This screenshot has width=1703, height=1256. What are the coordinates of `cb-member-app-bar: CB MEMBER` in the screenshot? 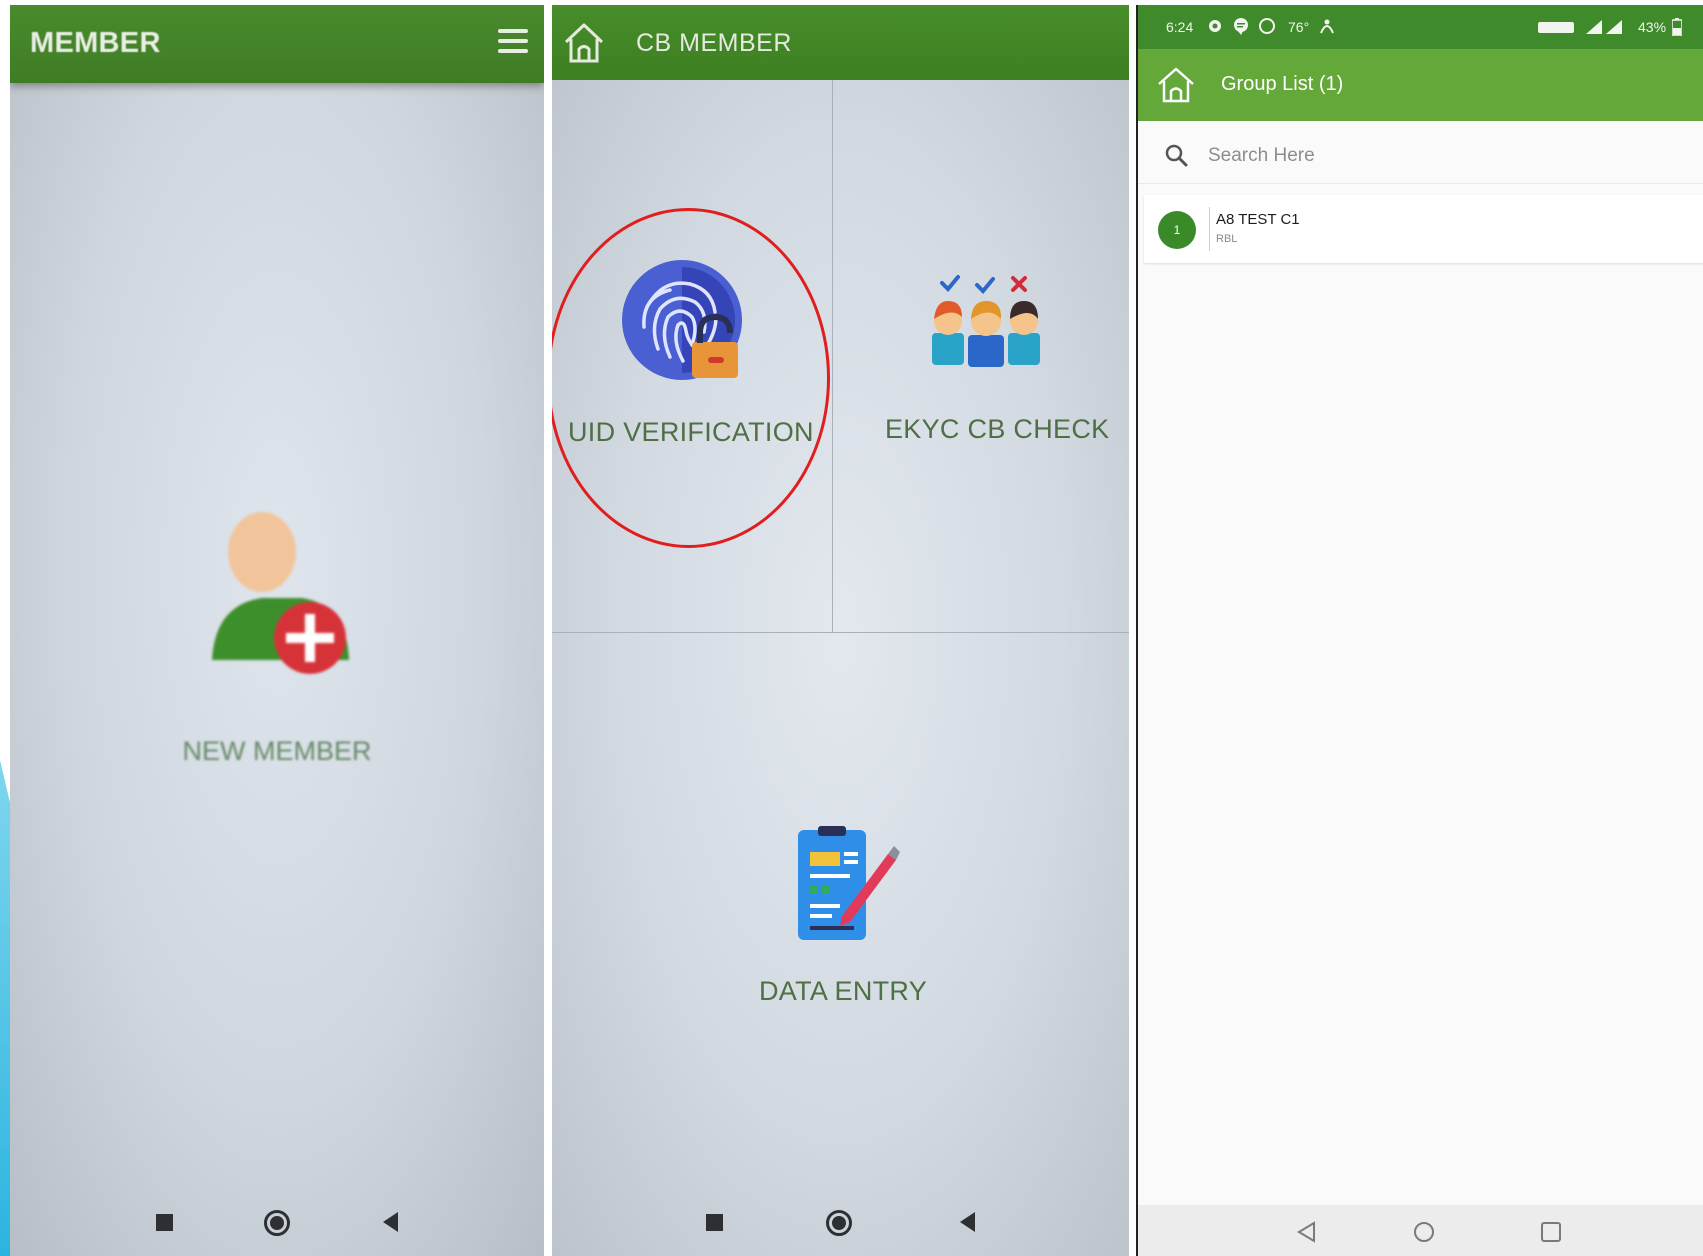 It's located at (840, 42).